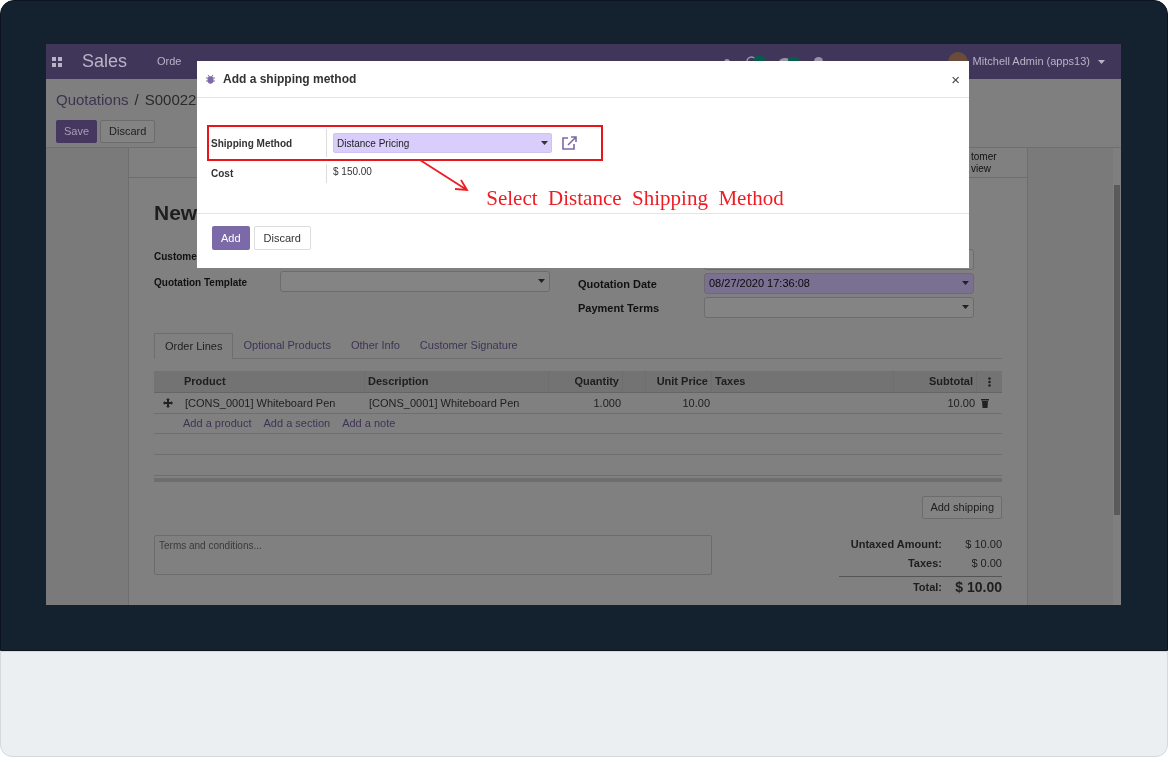 Image resolution: width=1168 pixels, height=757 pixels. Describe the element at coordinates (105, 61) in the screenshot. I see `app-name: Sales` at that location.